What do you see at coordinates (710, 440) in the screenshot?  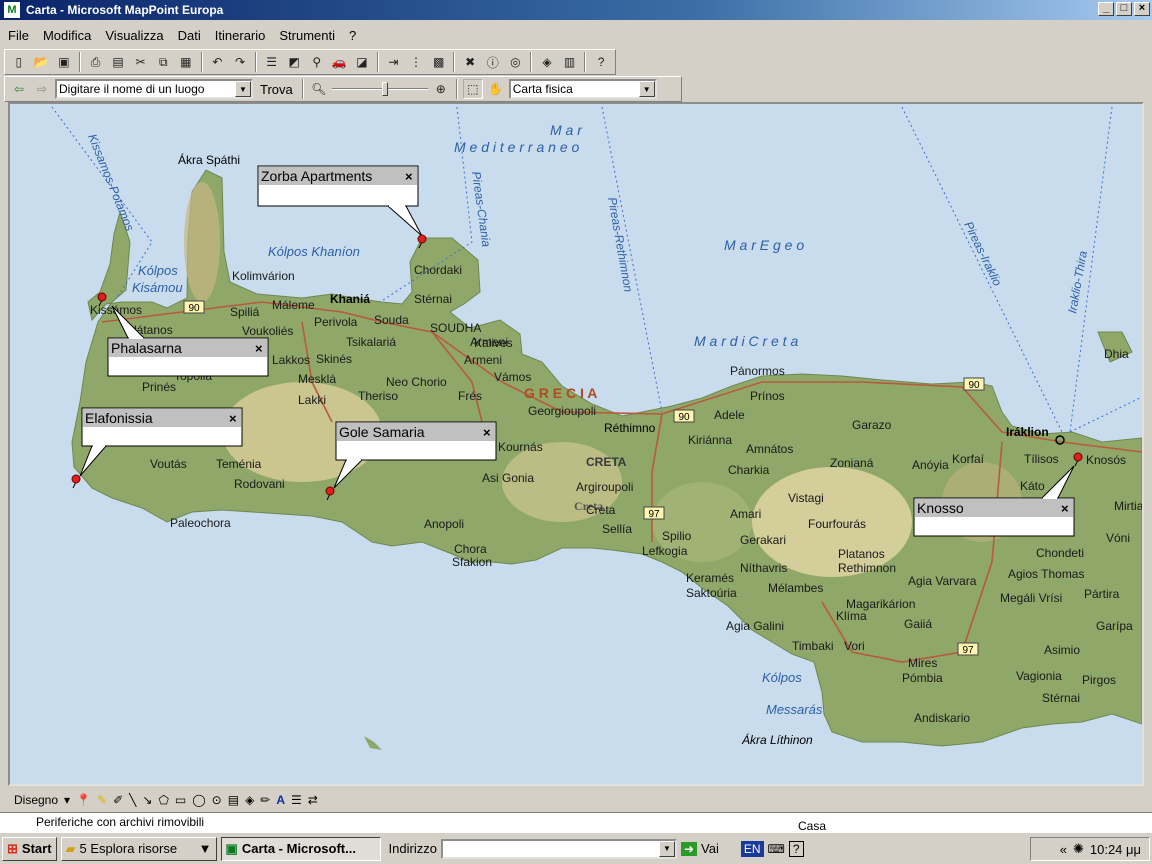 I see `place-label: Kiriánna` at bounding box center [710, 440].